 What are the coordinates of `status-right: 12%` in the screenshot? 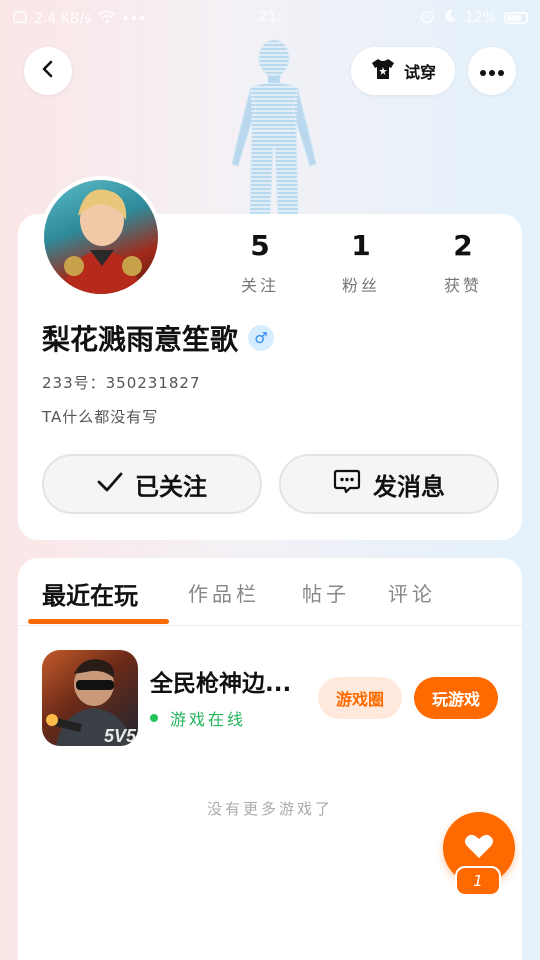 It's located at (473, 18).